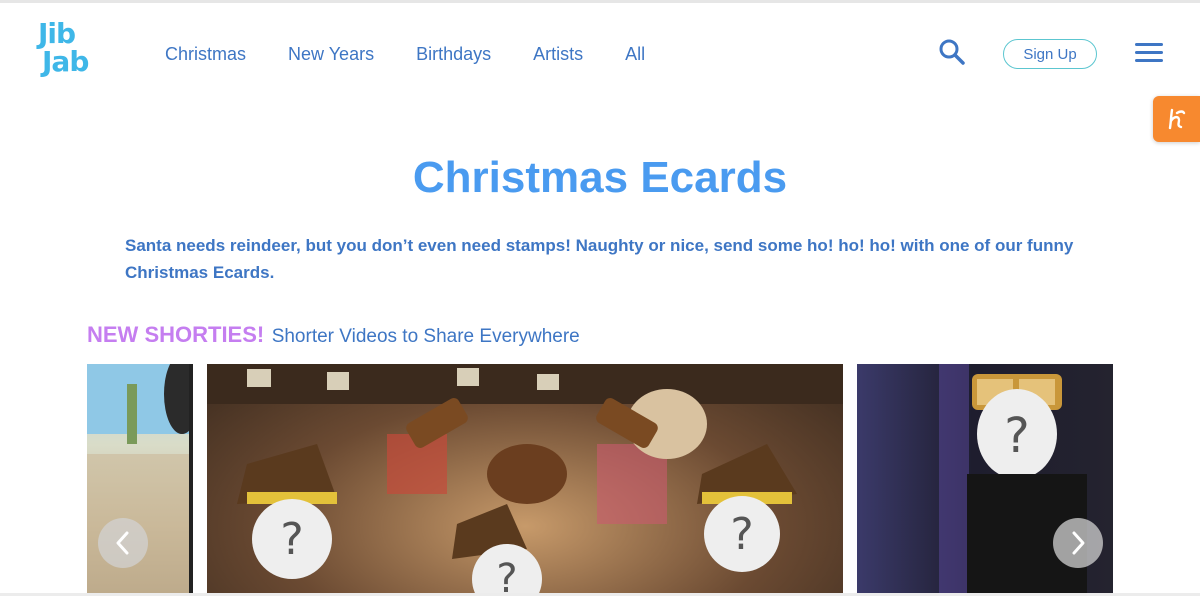 The image size is (1200, 596). I want to click on honey-extension-icon, so click(1176, 119).